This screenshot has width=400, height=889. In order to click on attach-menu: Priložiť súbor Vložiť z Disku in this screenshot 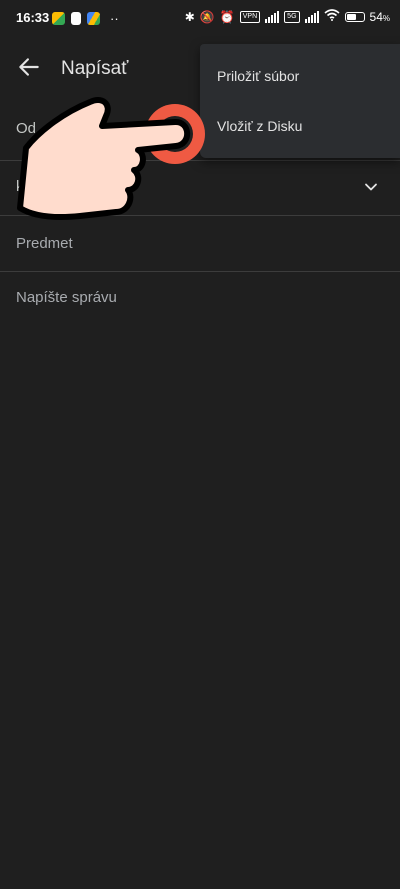, I will do `click(300, 101)`.